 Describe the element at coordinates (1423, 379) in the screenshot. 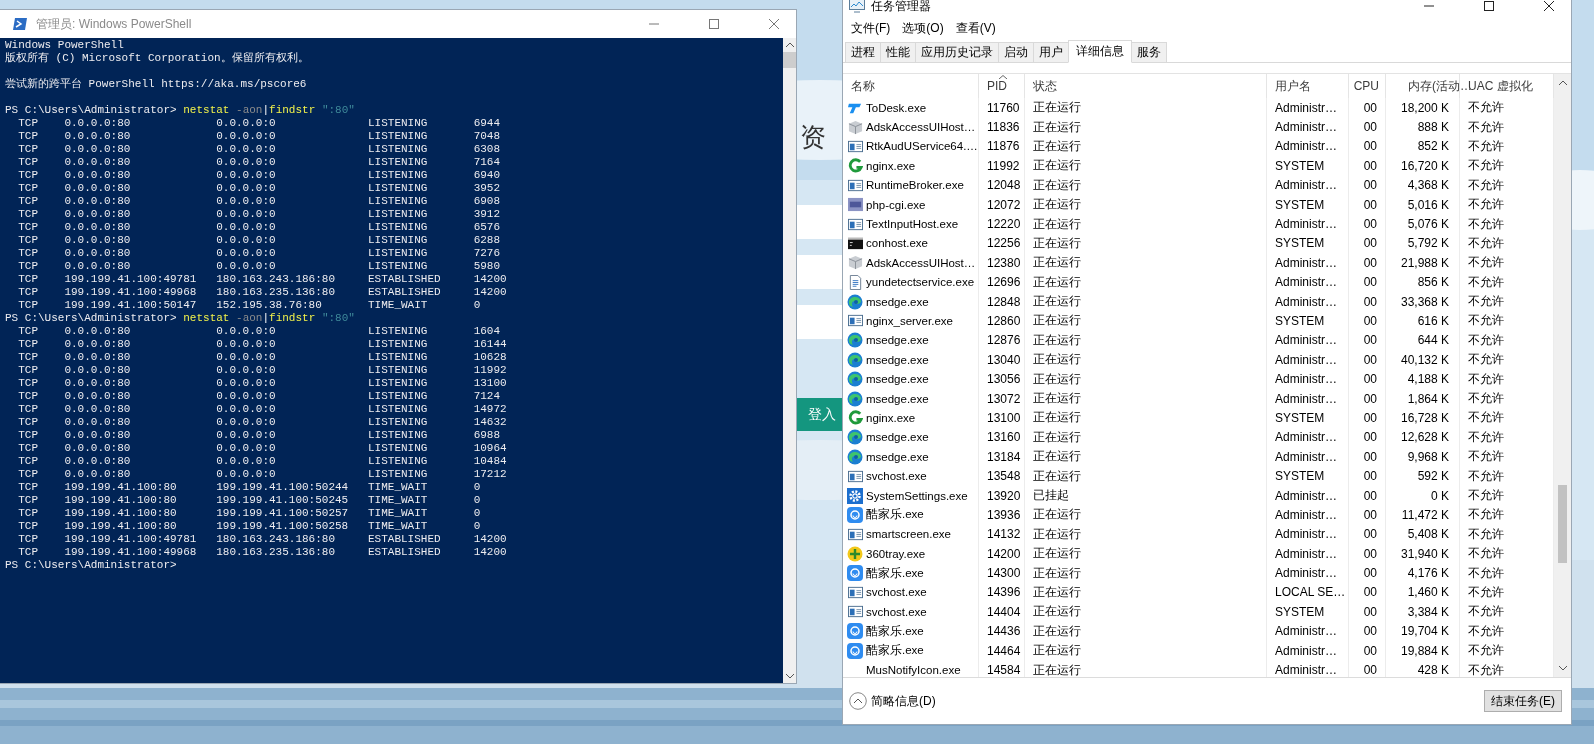

I see `memory-cell: 4,188 K` at that location.